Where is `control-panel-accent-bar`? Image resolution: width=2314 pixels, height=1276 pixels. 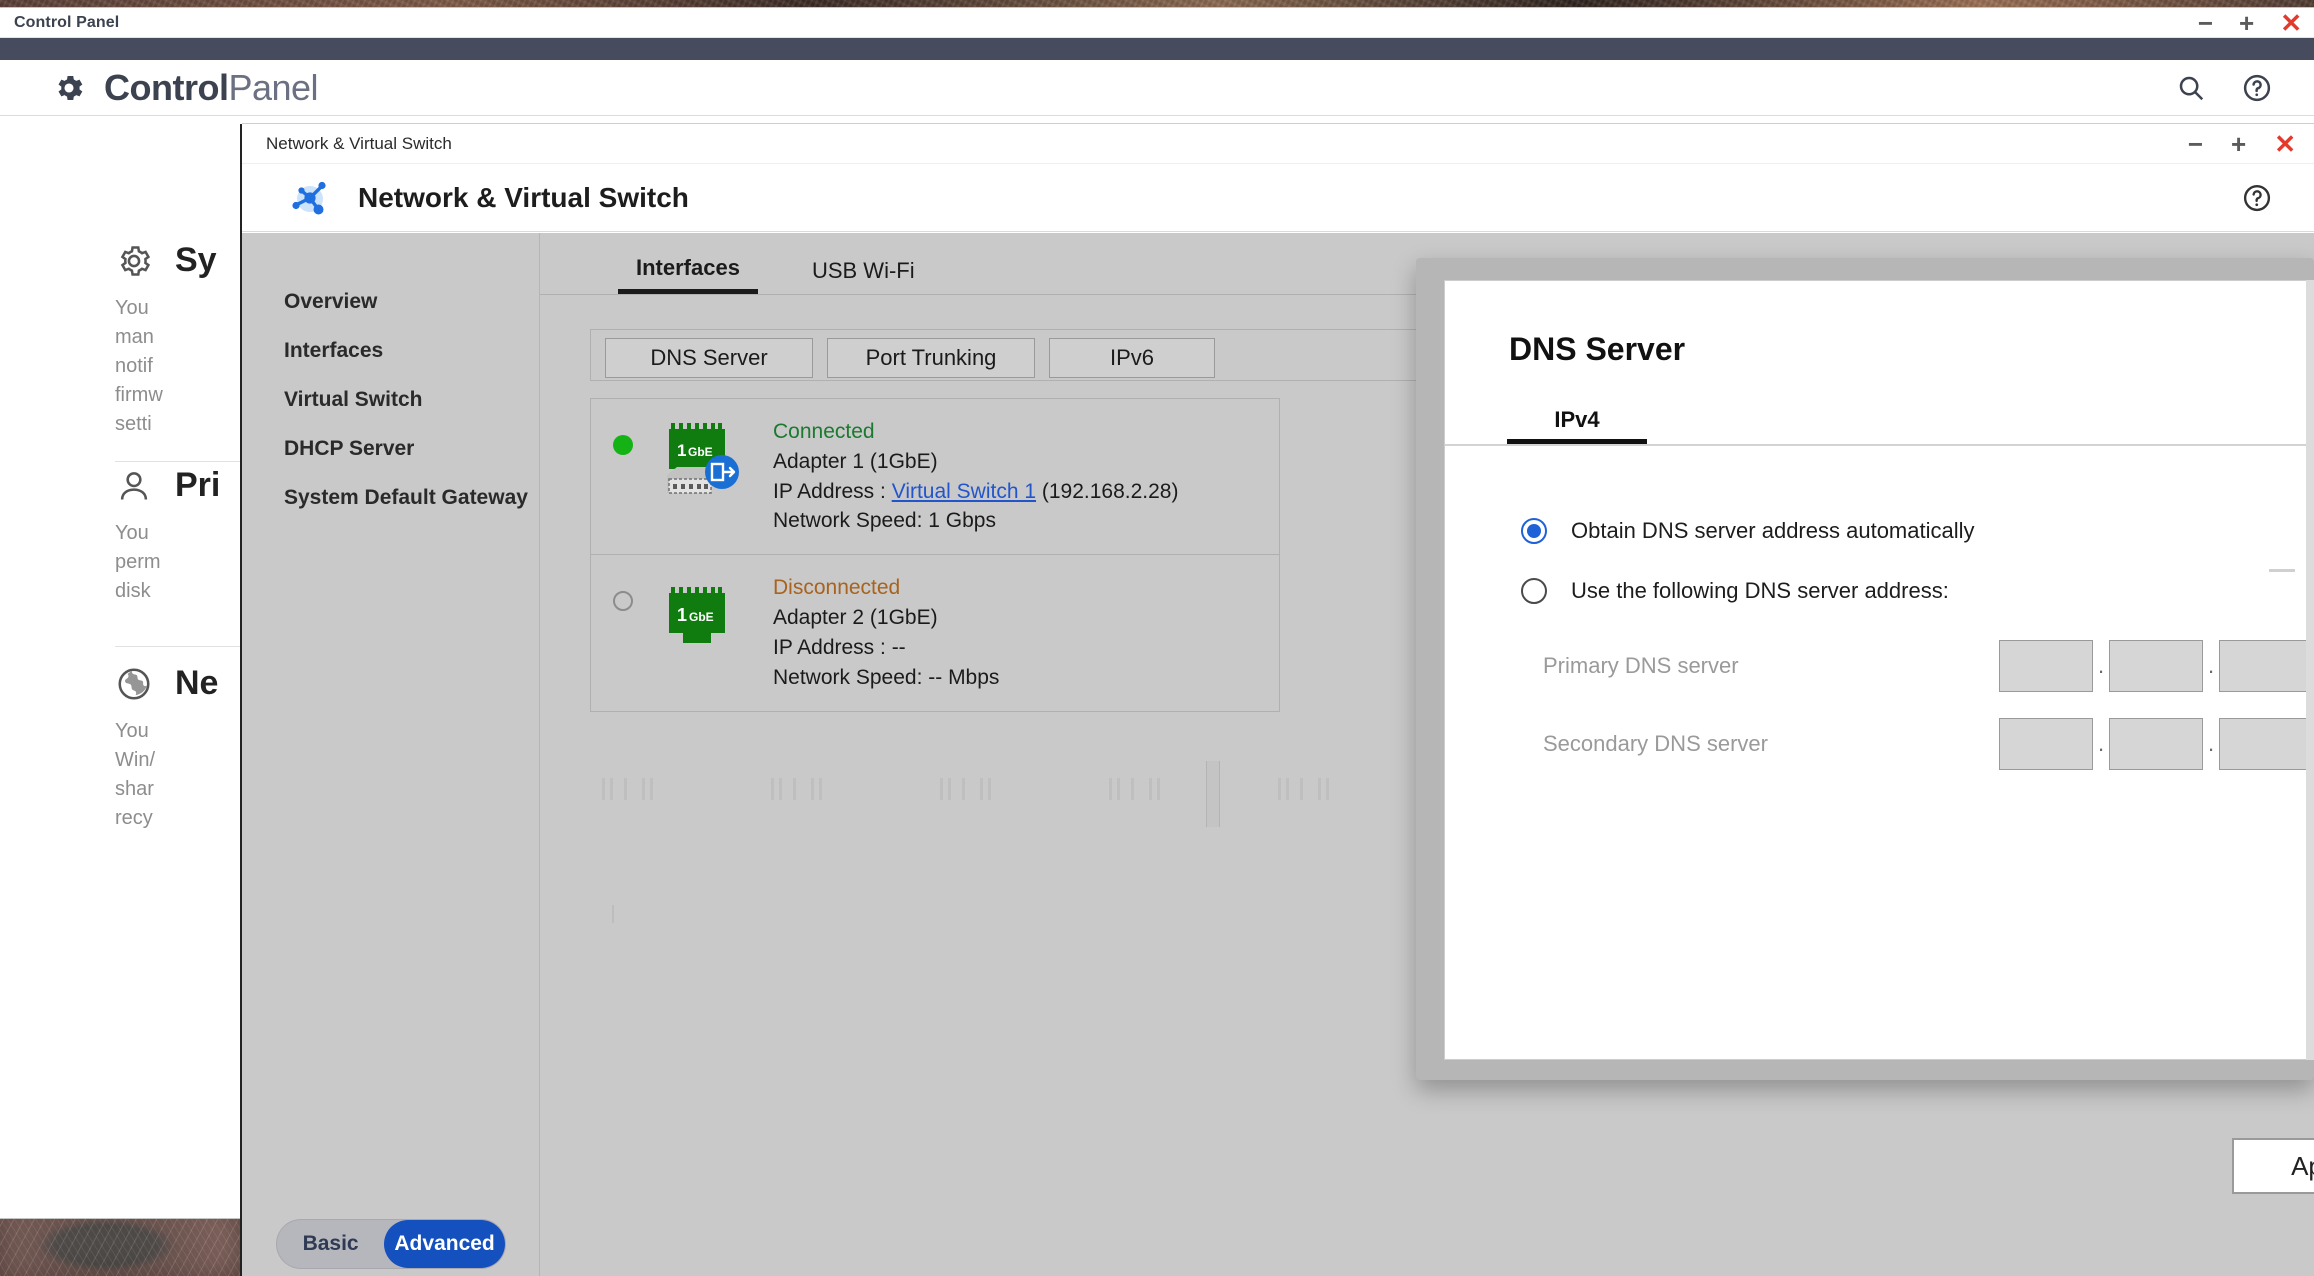
control-panel-accent-bar is located at coordinates (1157, 49).